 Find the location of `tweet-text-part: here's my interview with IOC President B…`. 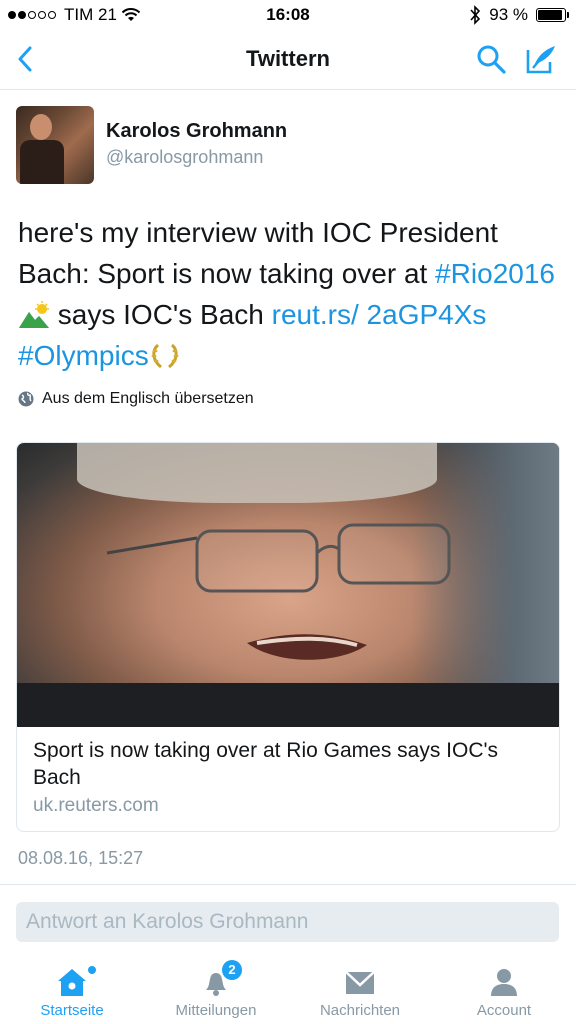

tweet-text-part: here's my interview with IOC President B… is located at coordinates (258, 253).